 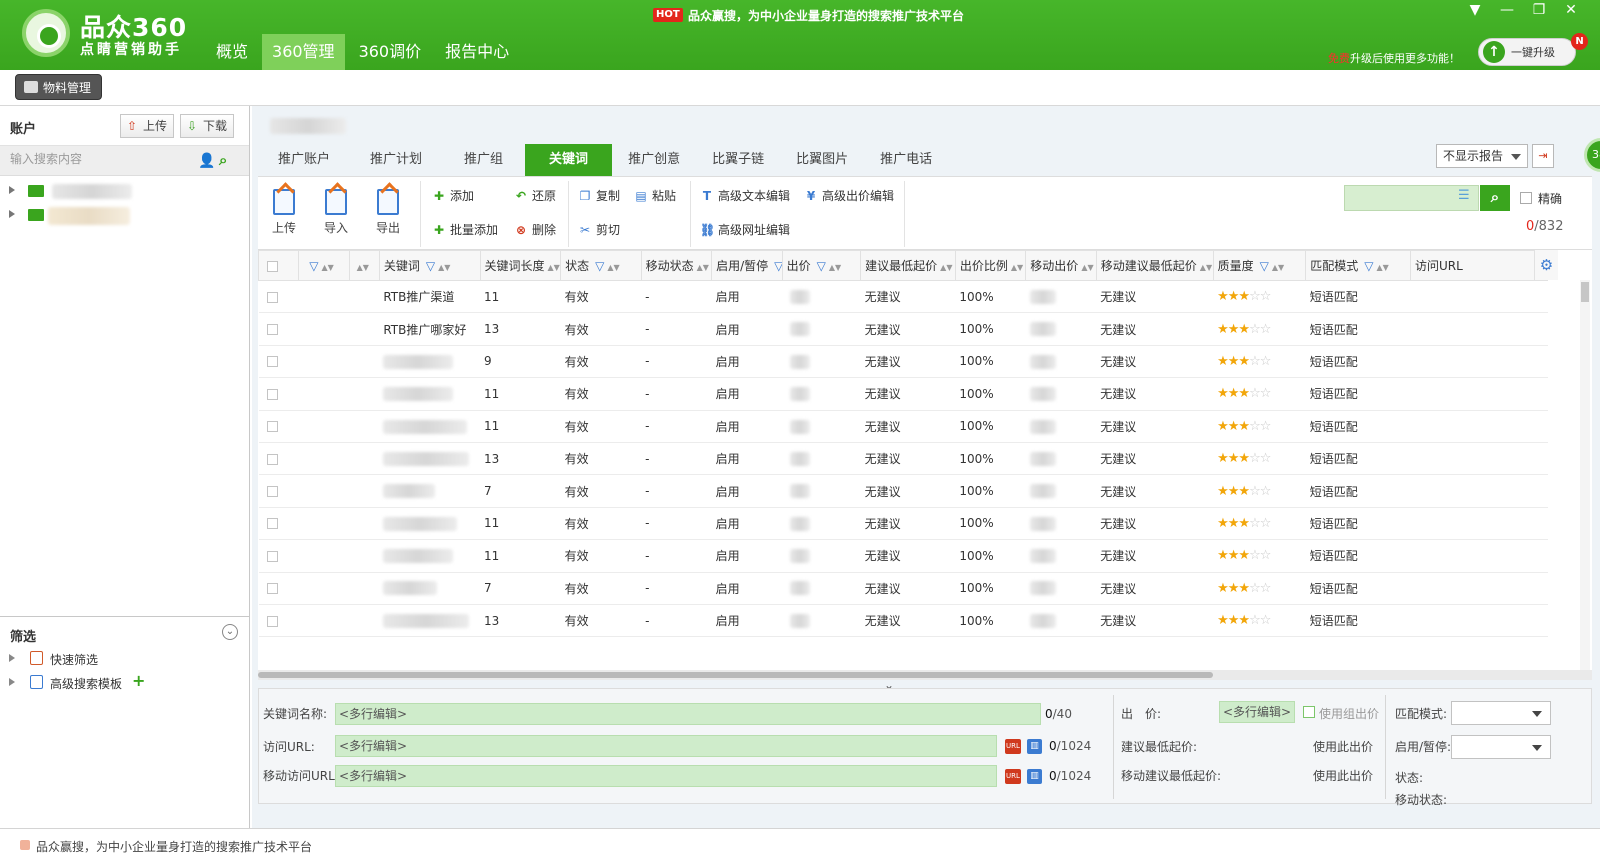 What do you see at coordinates (1501, 713) in the screenshot?
I see `match-mode-select` at bounding box center [1501, 713].